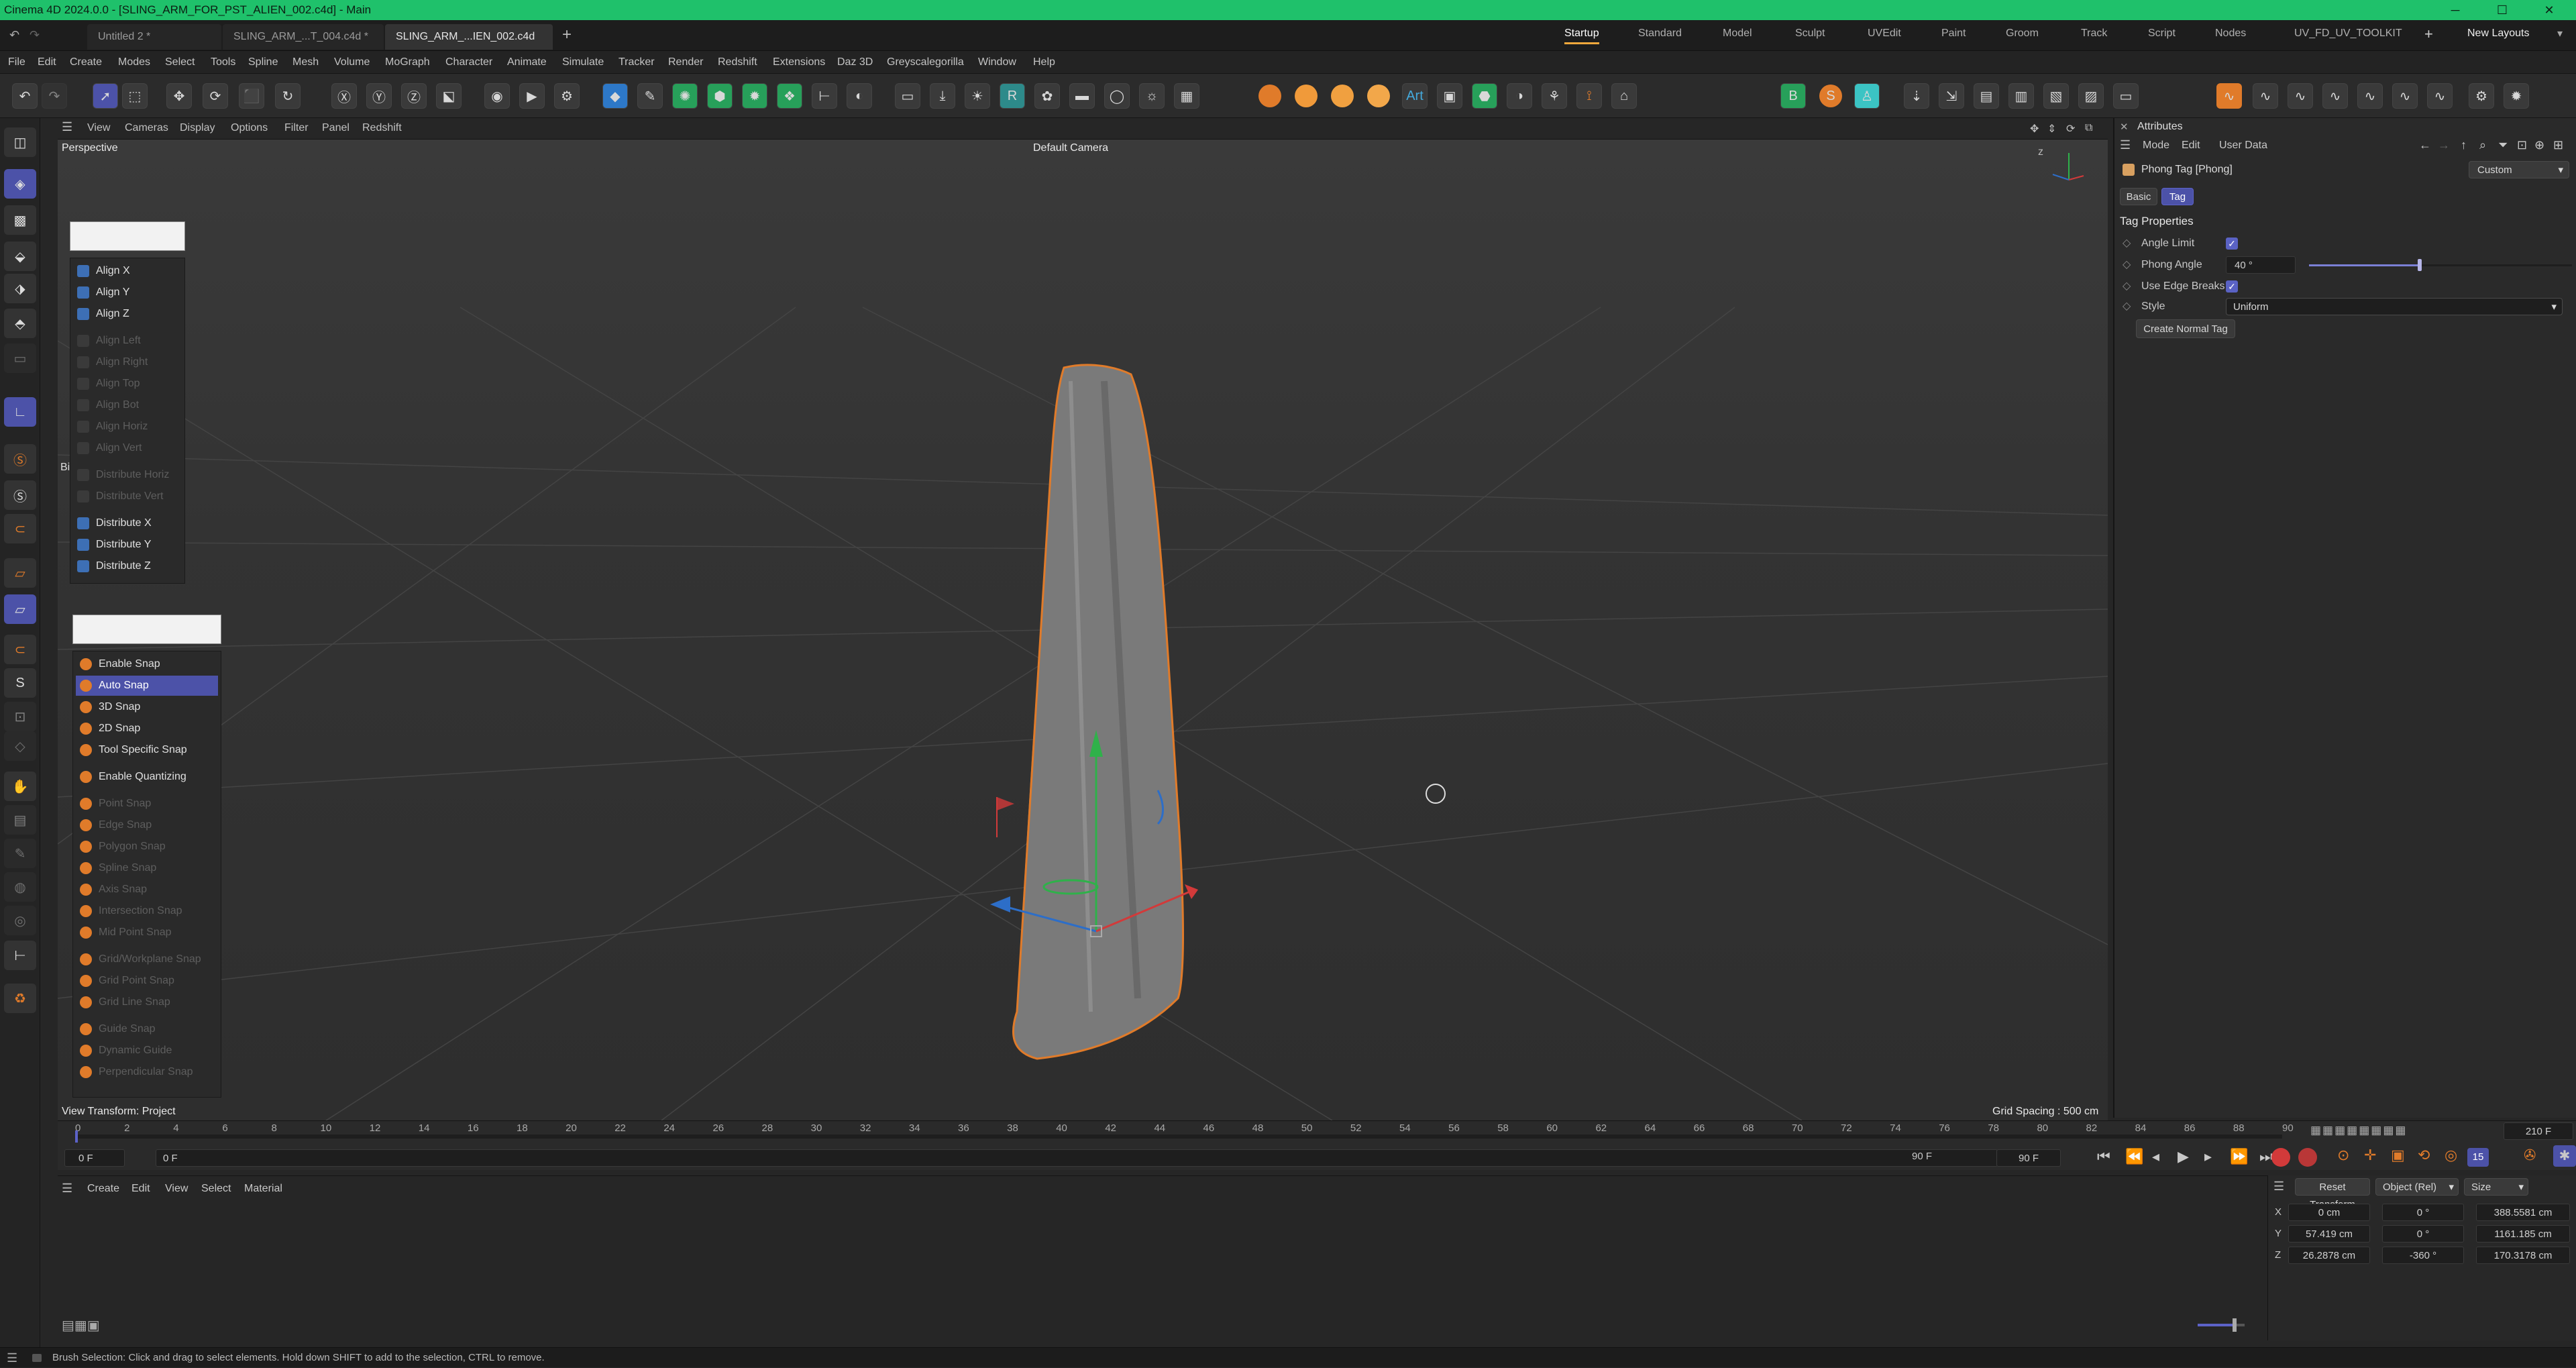  Describe the element at coordinates (2022, 34) in the screenshot. I see `layout-groom: Groom` at that location.